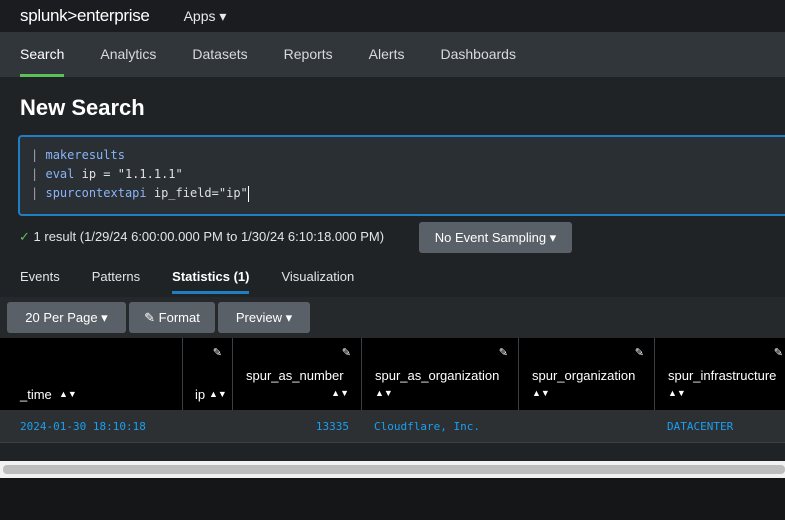 This screenshot has width=785, height=520. Describe the element at coordinates (116, 279) in the screenshot. I see `tab-patterns: Patterns` at that location.